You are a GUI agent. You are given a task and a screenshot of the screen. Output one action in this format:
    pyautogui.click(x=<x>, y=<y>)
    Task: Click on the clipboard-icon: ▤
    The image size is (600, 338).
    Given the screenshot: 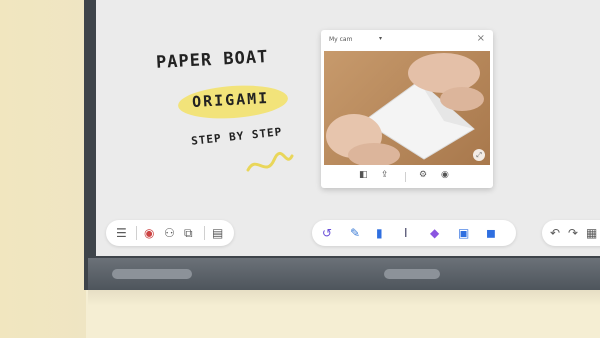 What is the action you would take?
    pyautogui.click(x=217, y=233)
    